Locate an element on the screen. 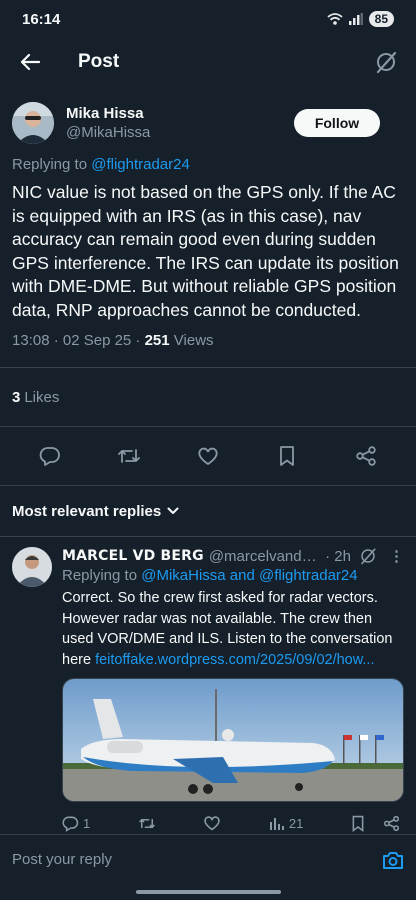 Image resolution: width=416 pixels, height=900 pixels. wifi-icon is located at coordinates (335, 19).